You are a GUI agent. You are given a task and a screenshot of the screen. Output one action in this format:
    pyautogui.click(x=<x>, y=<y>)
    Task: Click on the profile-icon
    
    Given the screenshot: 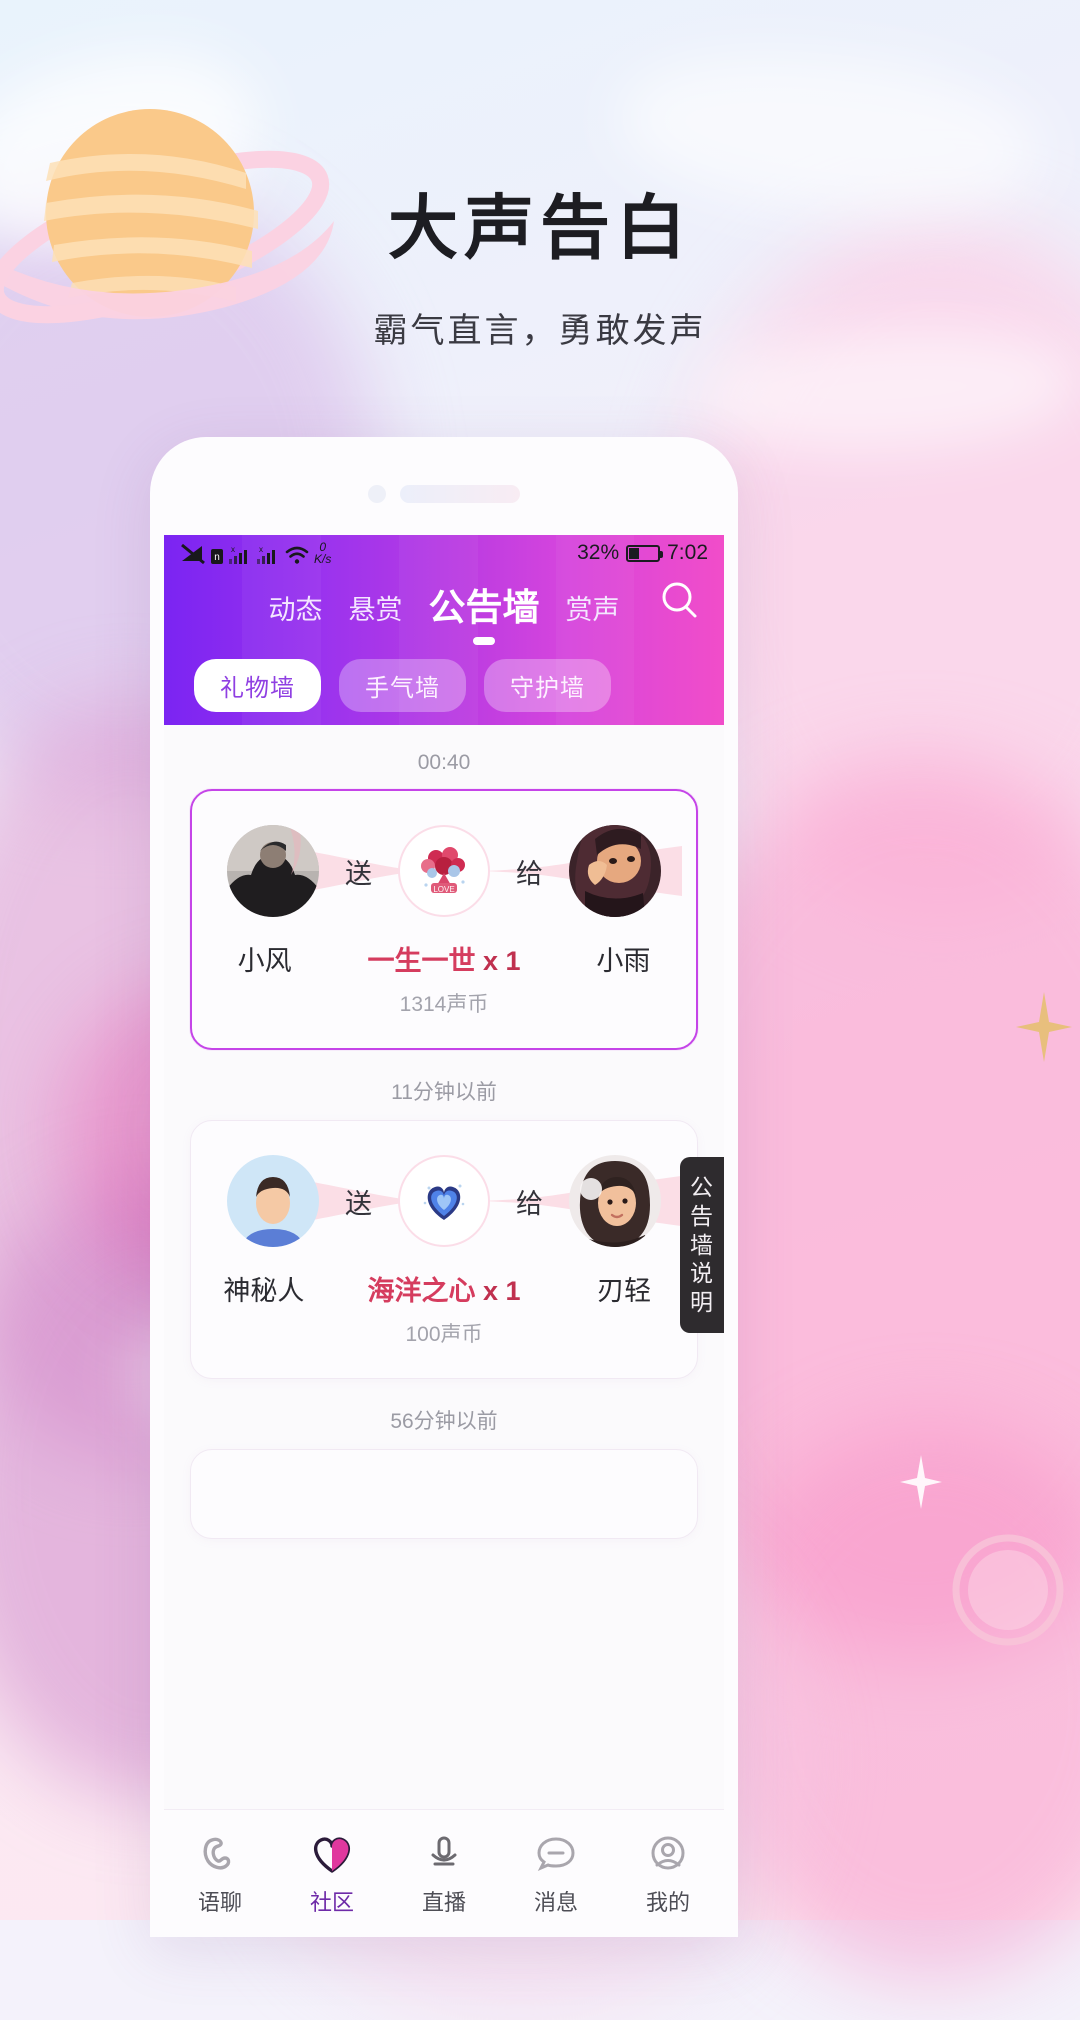 What is the action you would take?
    pyautogui.click(x=668, y=1852)
    